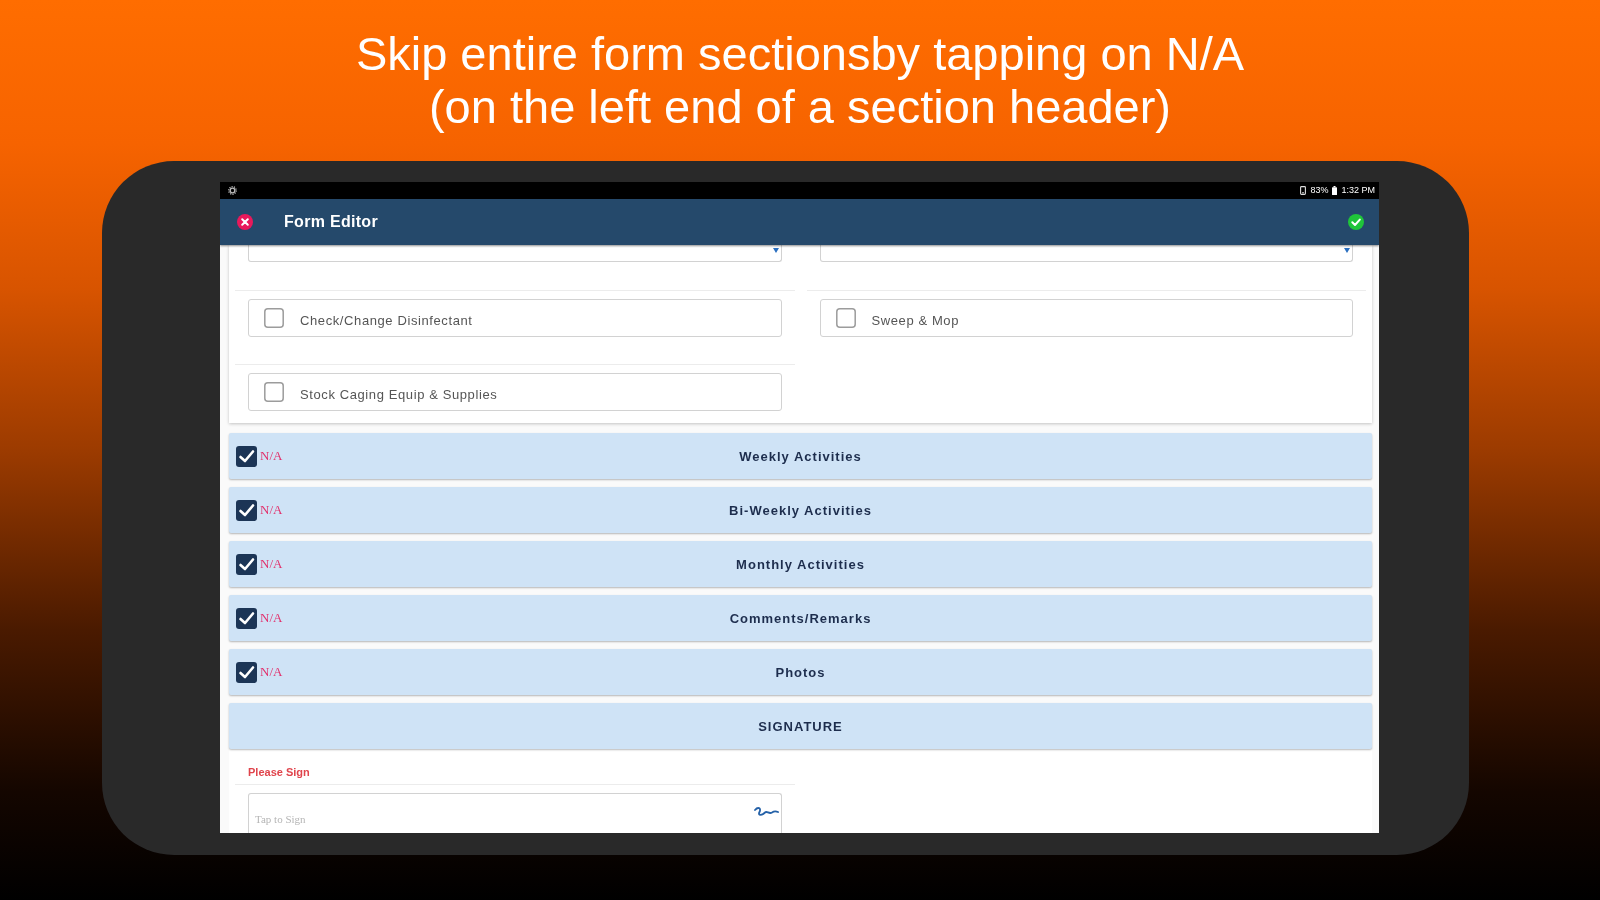  Describe the element at coordinates (800, 618) in the screenshot. I see `section-title: Comments/Remarks` at that location.